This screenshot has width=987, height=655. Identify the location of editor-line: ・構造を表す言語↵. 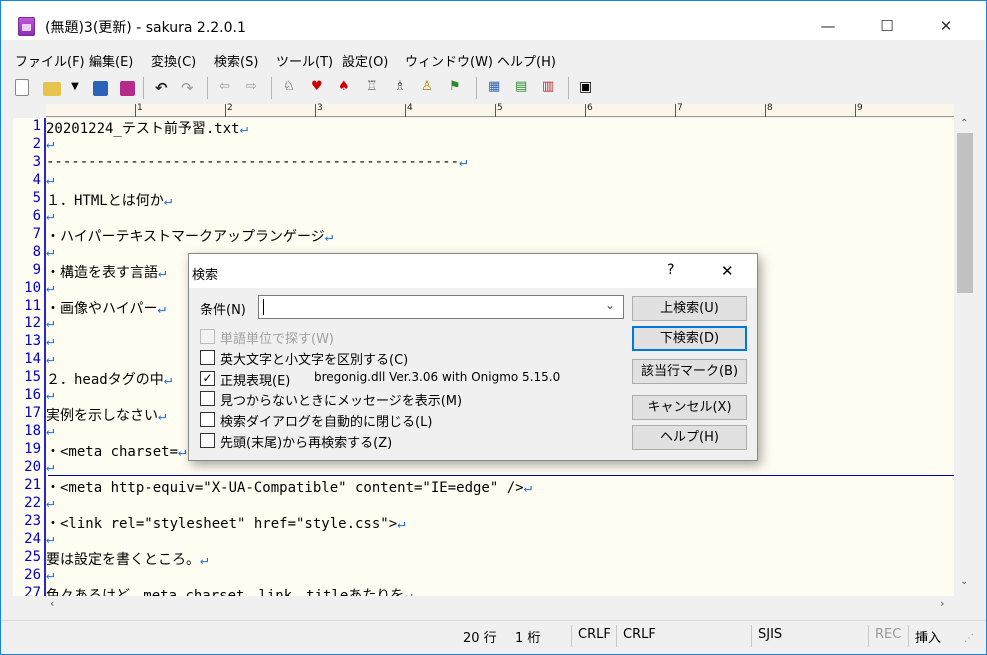
(106, 272).